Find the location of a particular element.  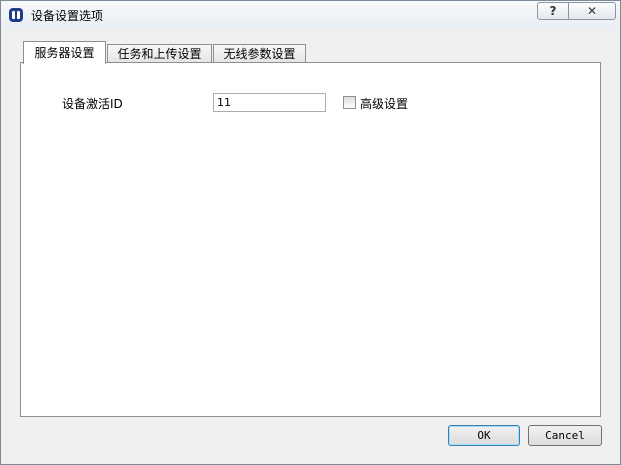

advanced-settings-checkbox is located at coordinates (349, 102).